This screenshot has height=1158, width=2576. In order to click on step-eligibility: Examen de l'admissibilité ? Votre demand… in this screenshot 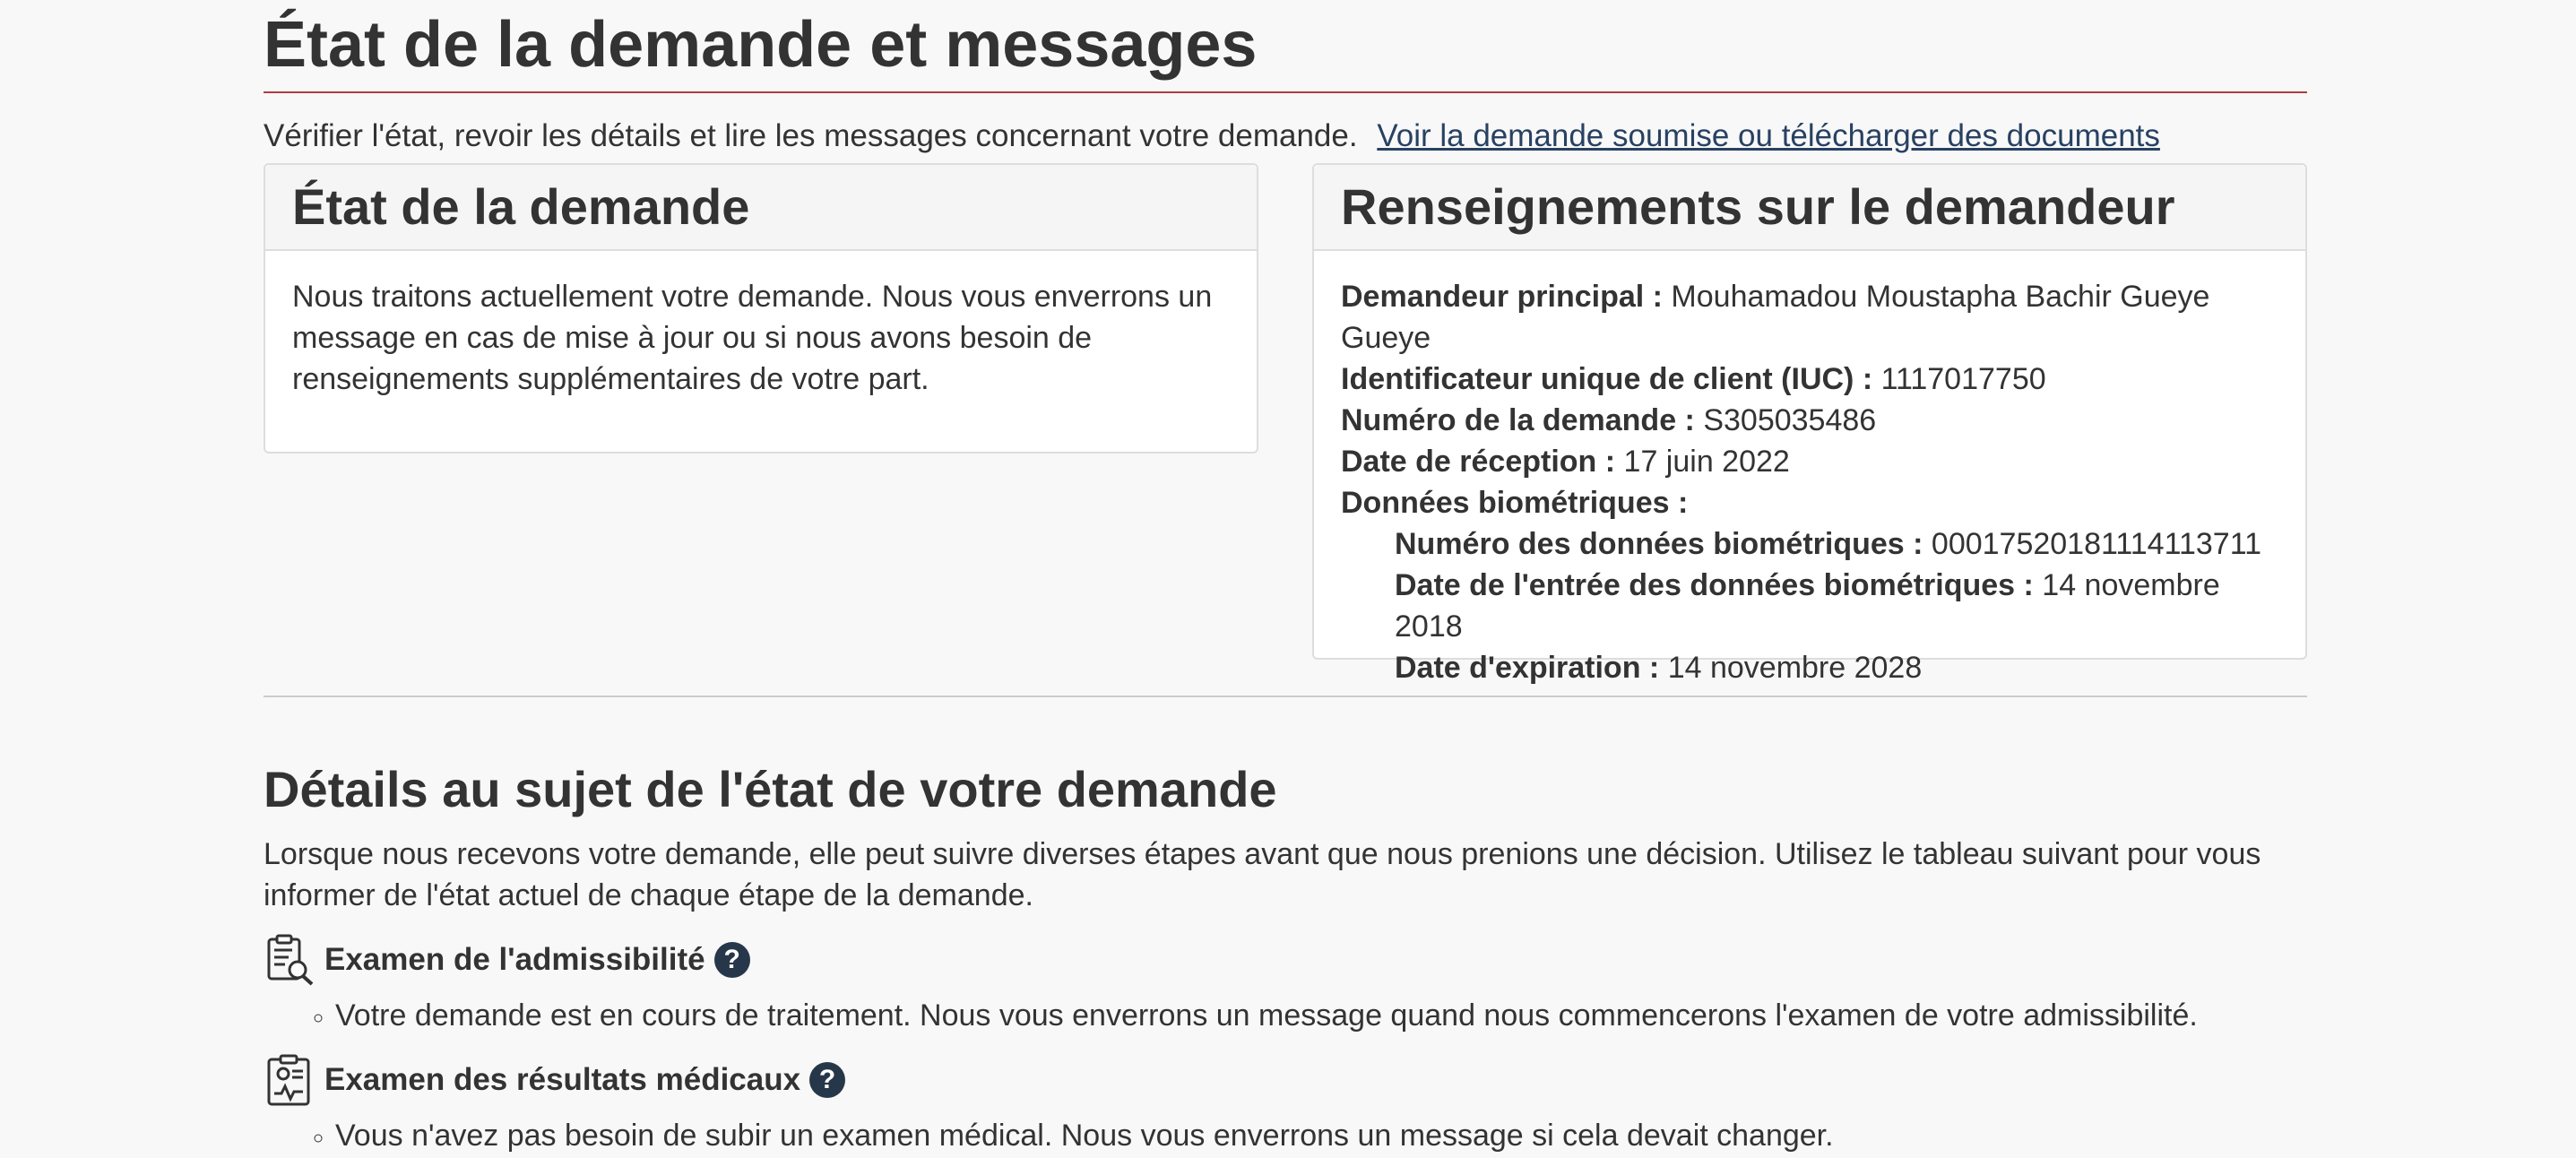, I will do `click(1285, 984)`.